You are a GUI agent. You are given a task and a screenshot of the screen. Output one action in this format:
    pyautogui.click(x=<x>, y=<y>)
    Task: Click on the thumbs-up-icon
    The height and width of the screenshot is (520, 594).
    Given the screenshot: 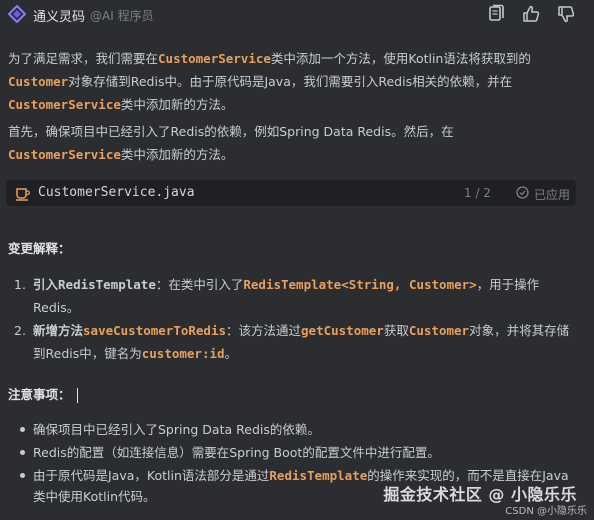 What is the action you would take?
    pyautogui.click(x=531, y=14)
    